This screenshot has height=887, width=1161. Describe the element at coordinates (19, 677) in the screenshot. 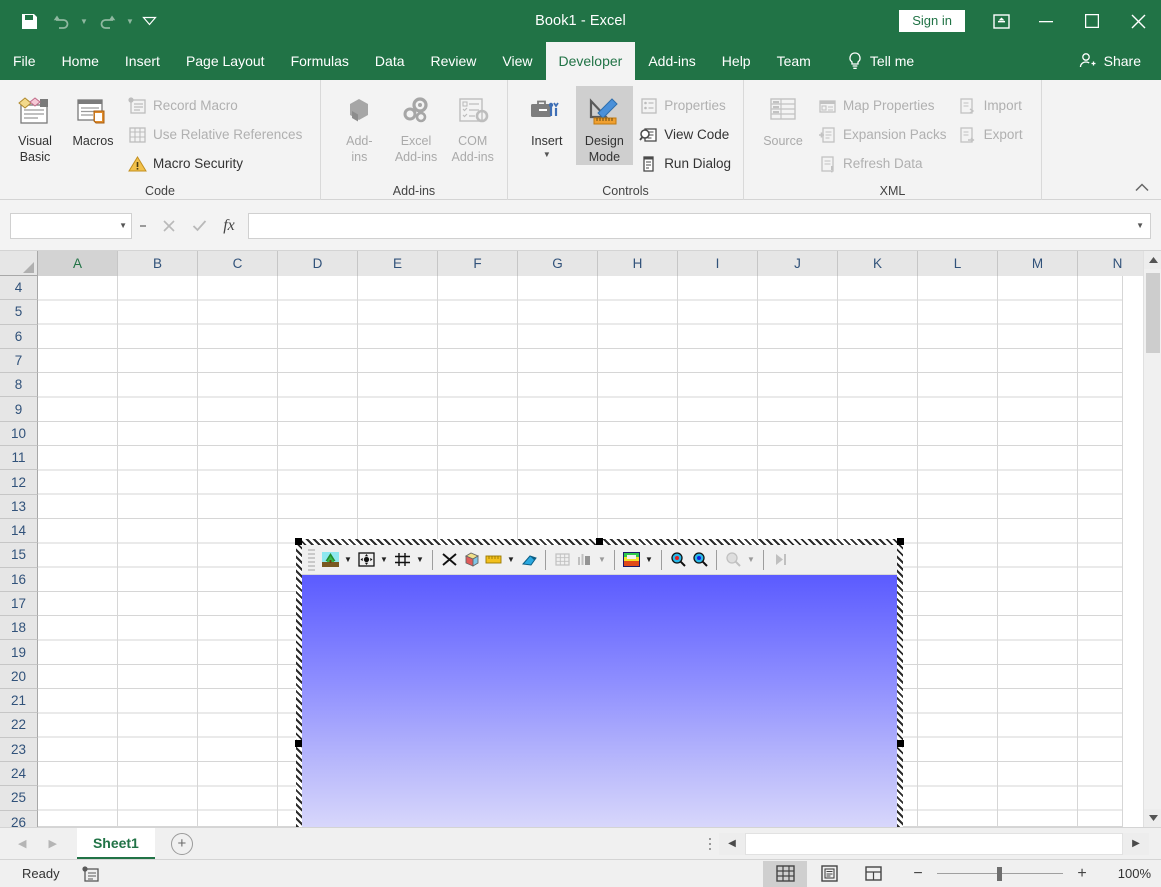

I see `row-header-20: 20` at that location.